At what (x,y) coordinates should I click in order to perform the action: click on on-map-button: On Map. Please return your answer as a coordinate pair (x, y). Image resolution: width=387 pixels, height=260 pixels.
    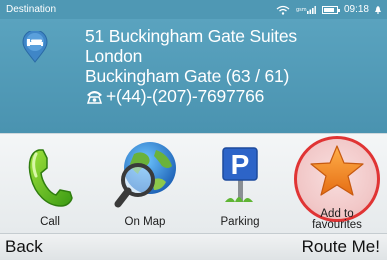
    Looking at the image, I should click on (145, 184).